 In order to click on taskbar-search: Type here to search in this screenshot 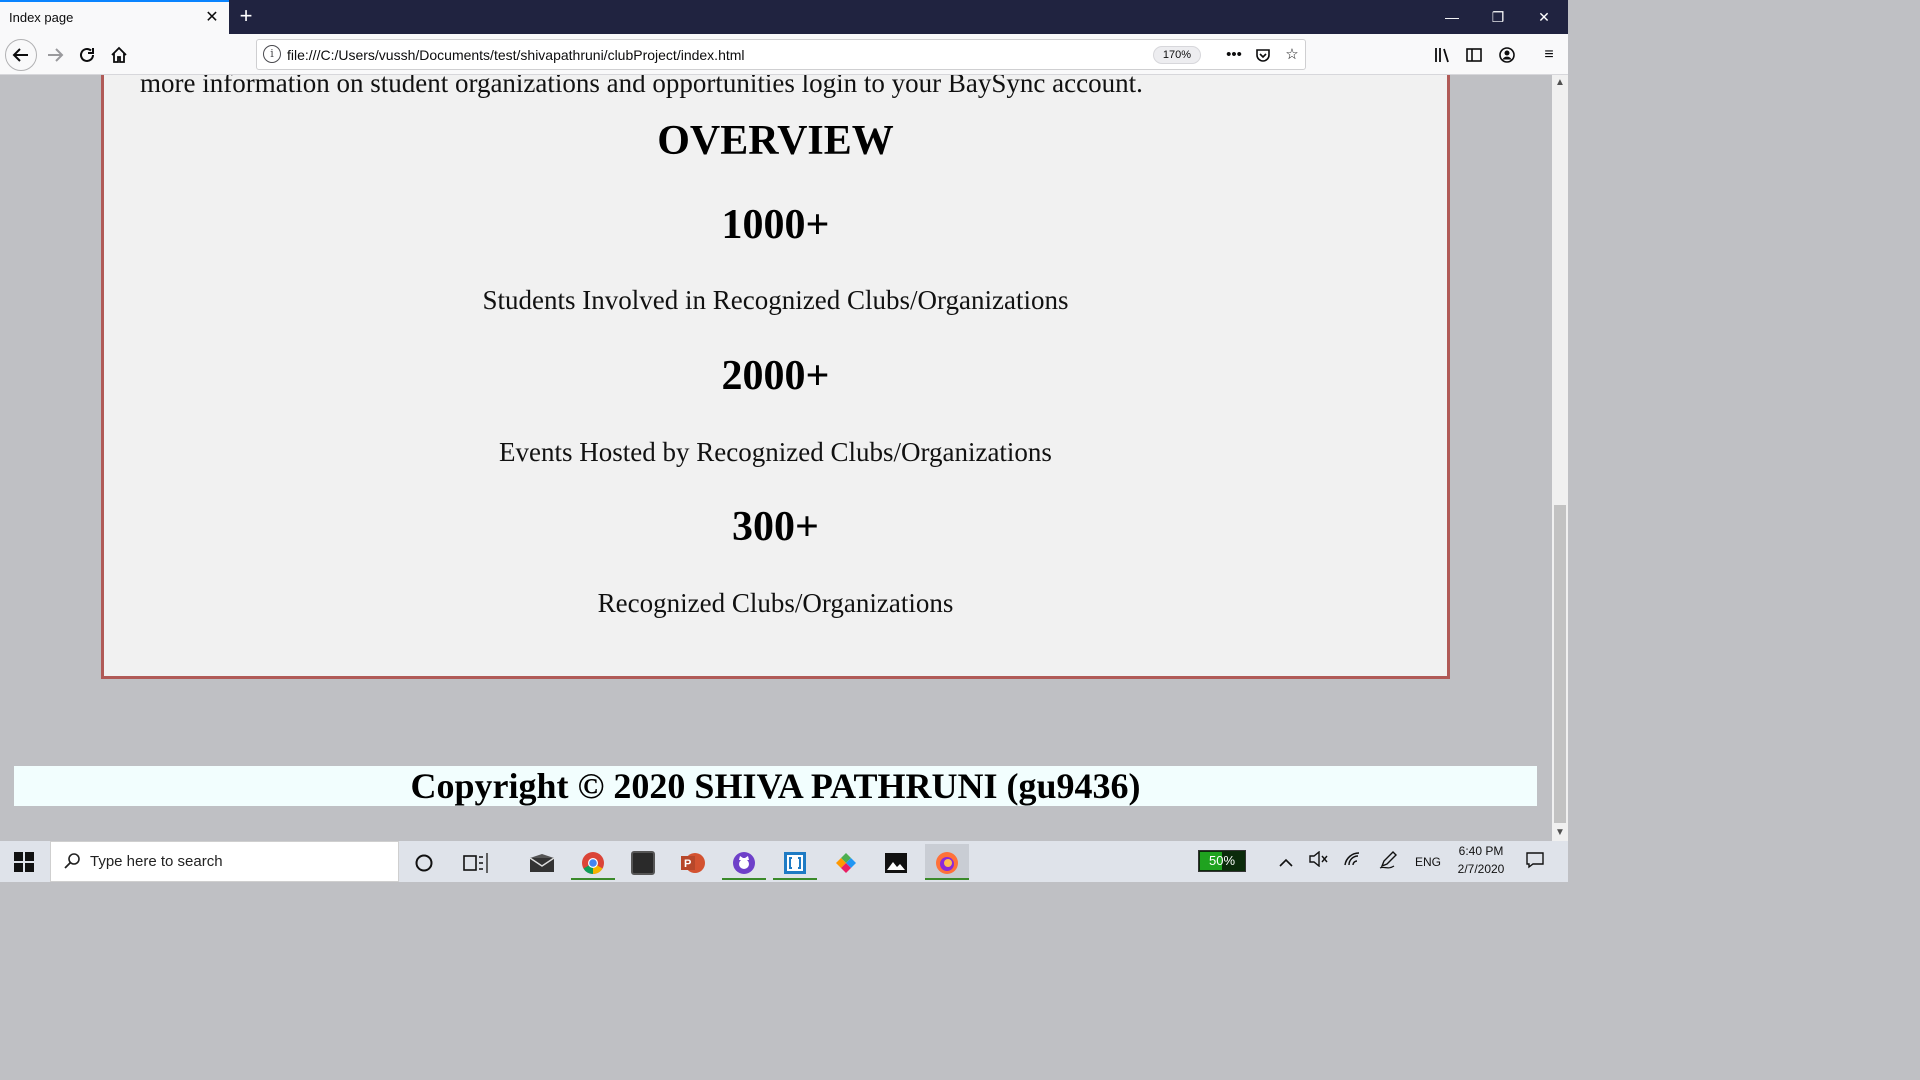, I will do `click(224, 861)`.